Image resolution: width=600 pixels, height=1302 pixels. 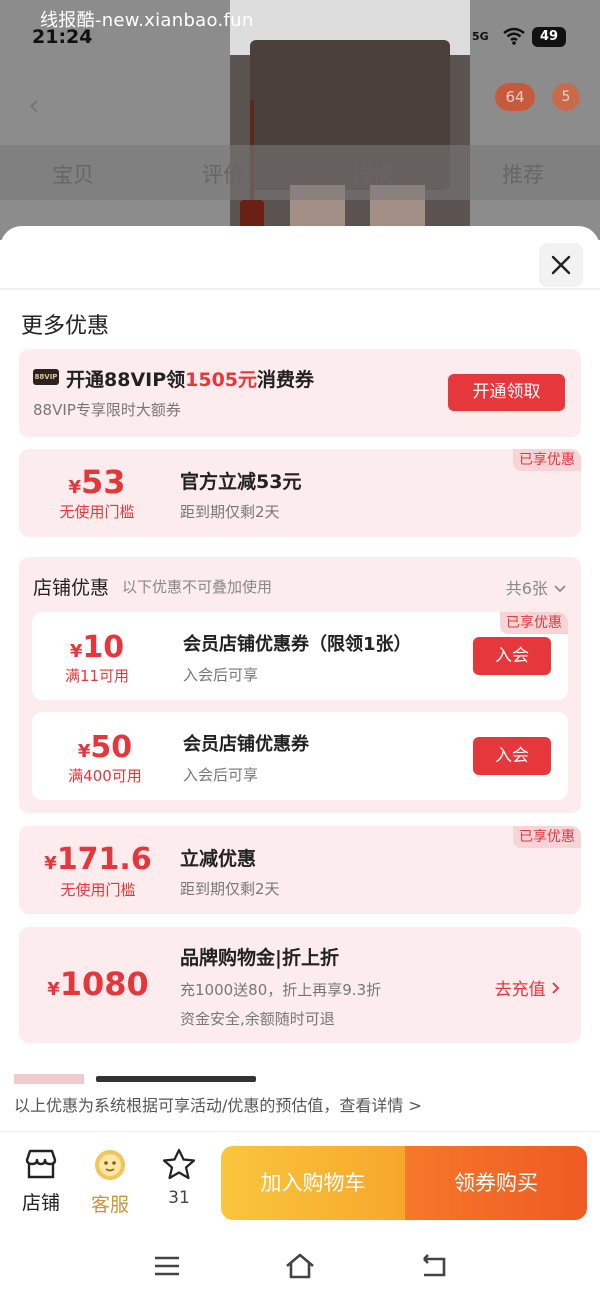 What do you see at coordinates (223, 174) in the screenshot?
I see `tab-reviews: 评价` at bounding box center [223, 174].